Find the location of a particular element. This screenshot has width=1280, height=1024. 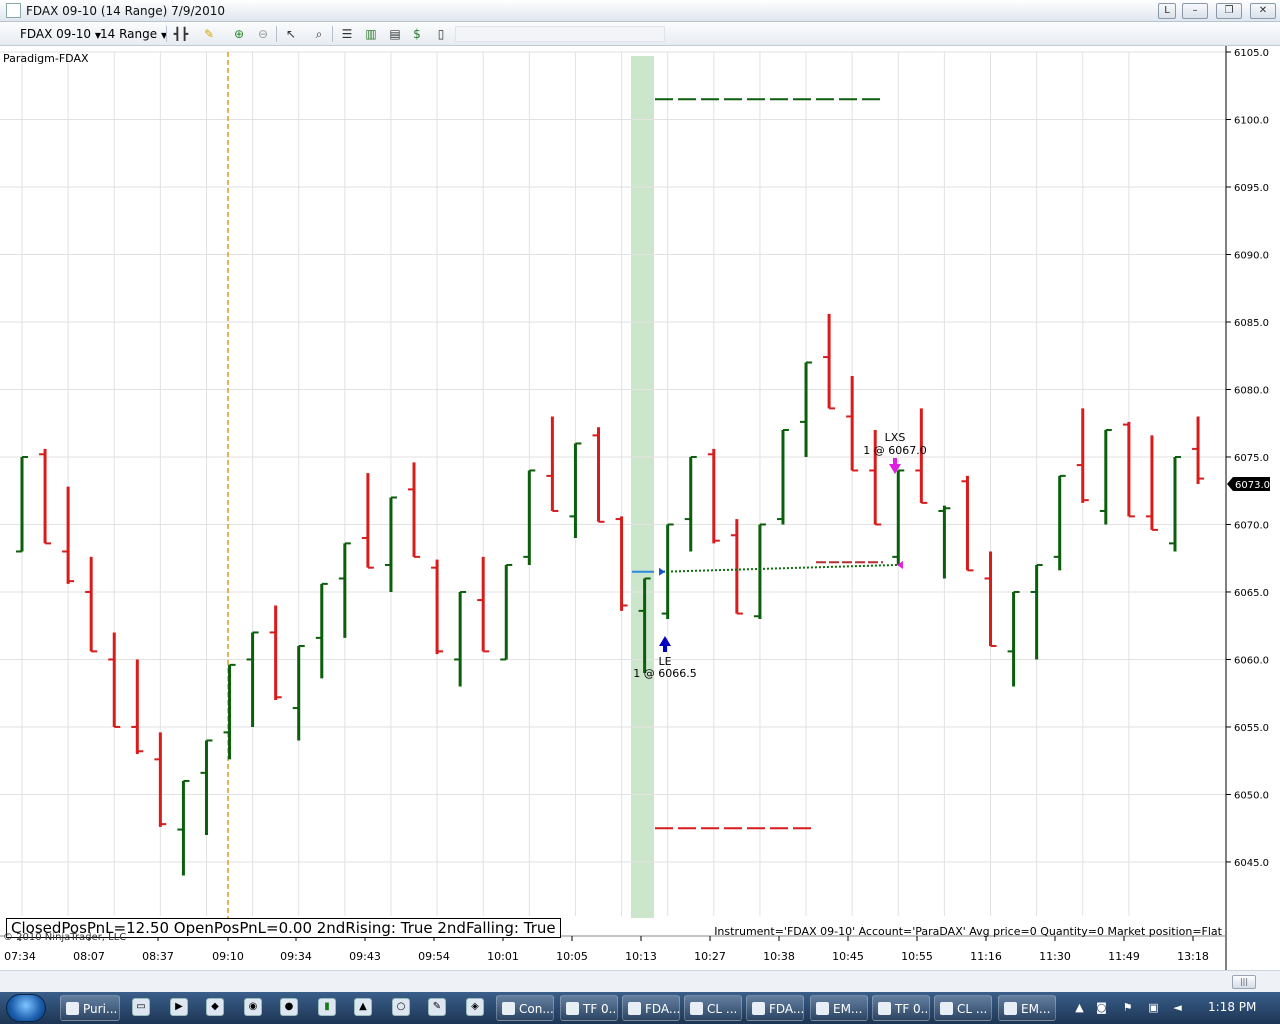

y-axis-tick-label: 6080.0 is located at coordinates (1251, 390).